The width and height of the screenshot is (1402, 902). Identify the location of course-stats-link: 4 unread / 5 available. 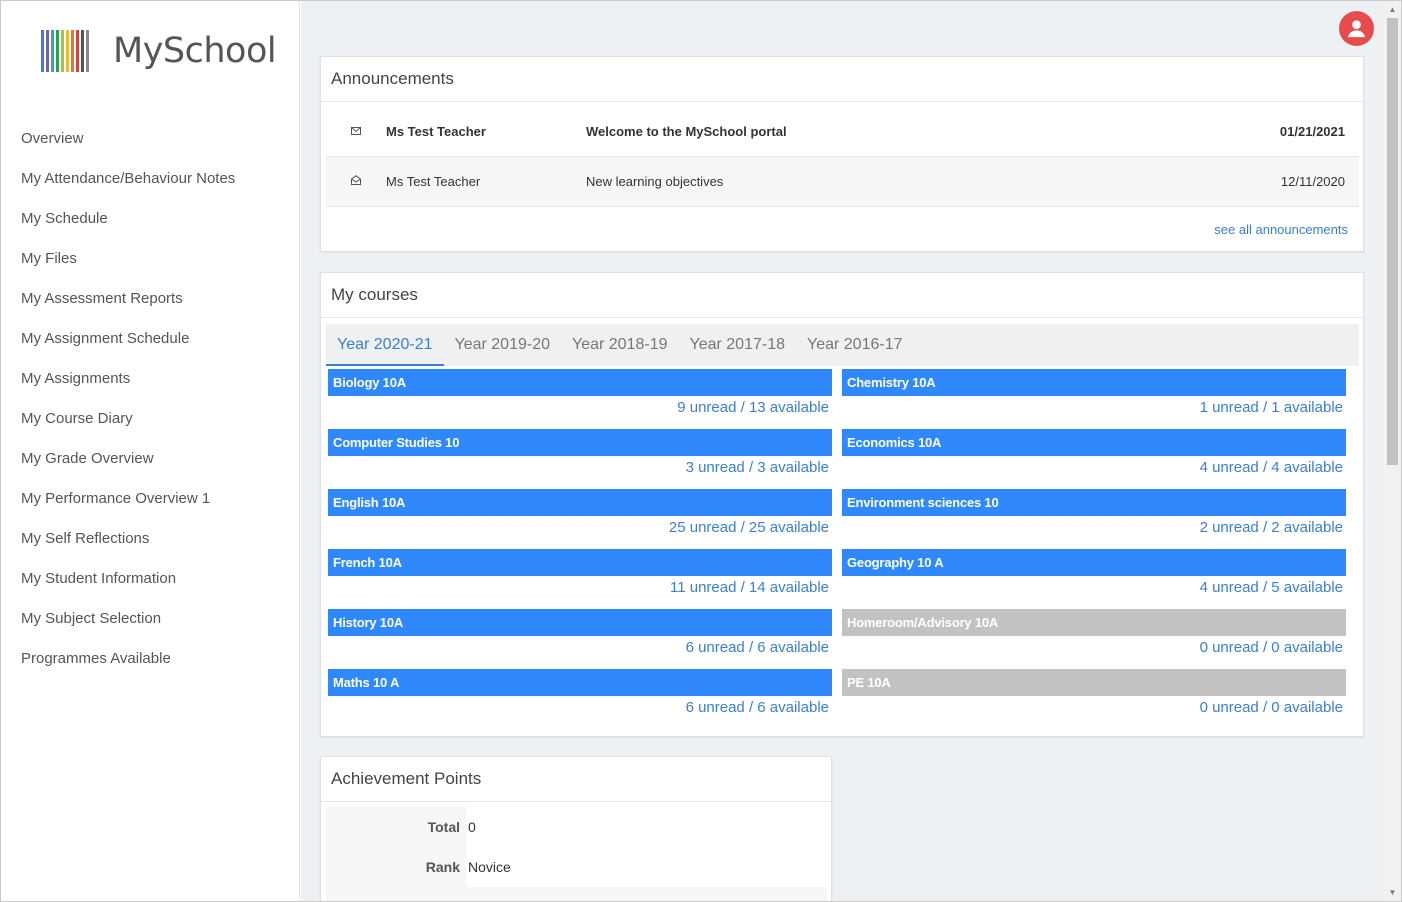
(1094, 588).